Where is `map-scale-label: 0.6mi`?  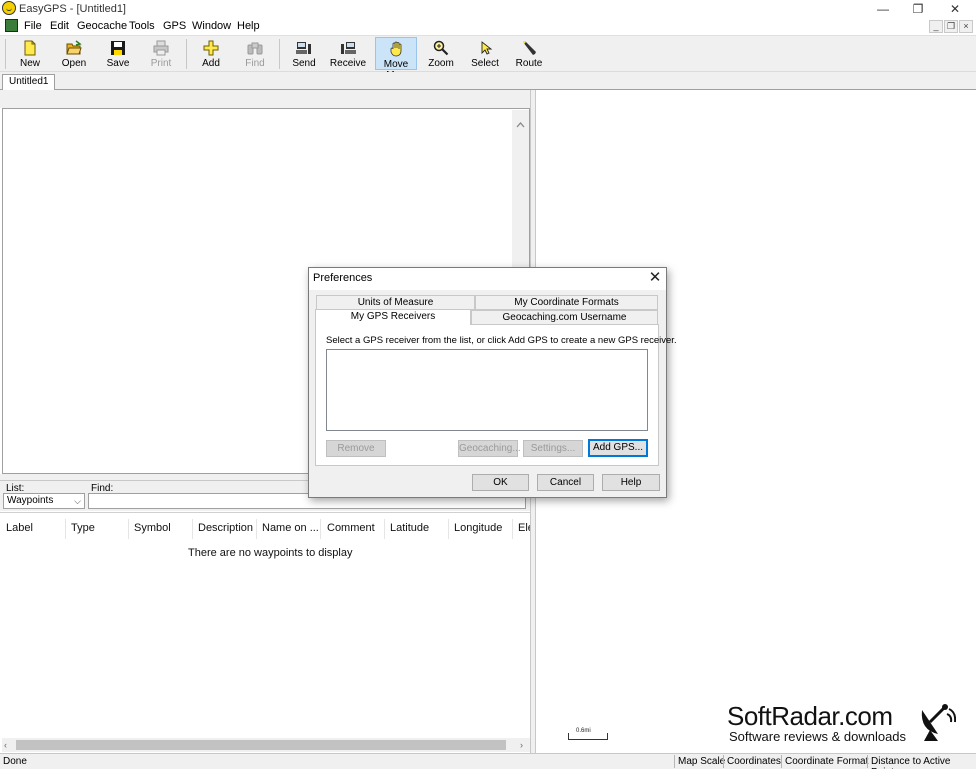 map-scale-label: 0.6mi is located at coordinates (583, 731).